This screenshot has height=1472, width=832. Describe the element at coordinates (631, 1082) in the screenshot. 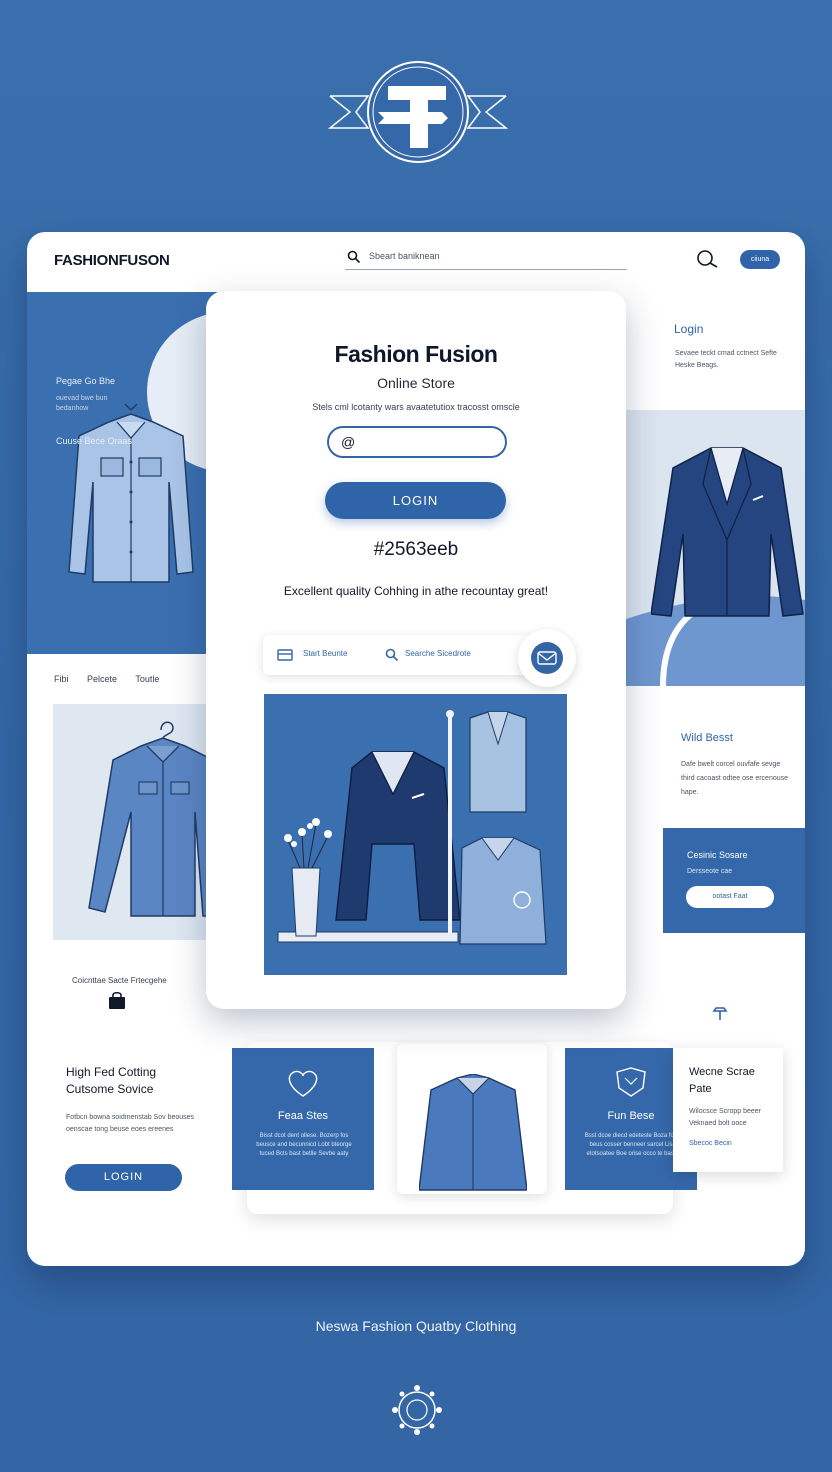

I see `shield-hanger-icon` at that location.